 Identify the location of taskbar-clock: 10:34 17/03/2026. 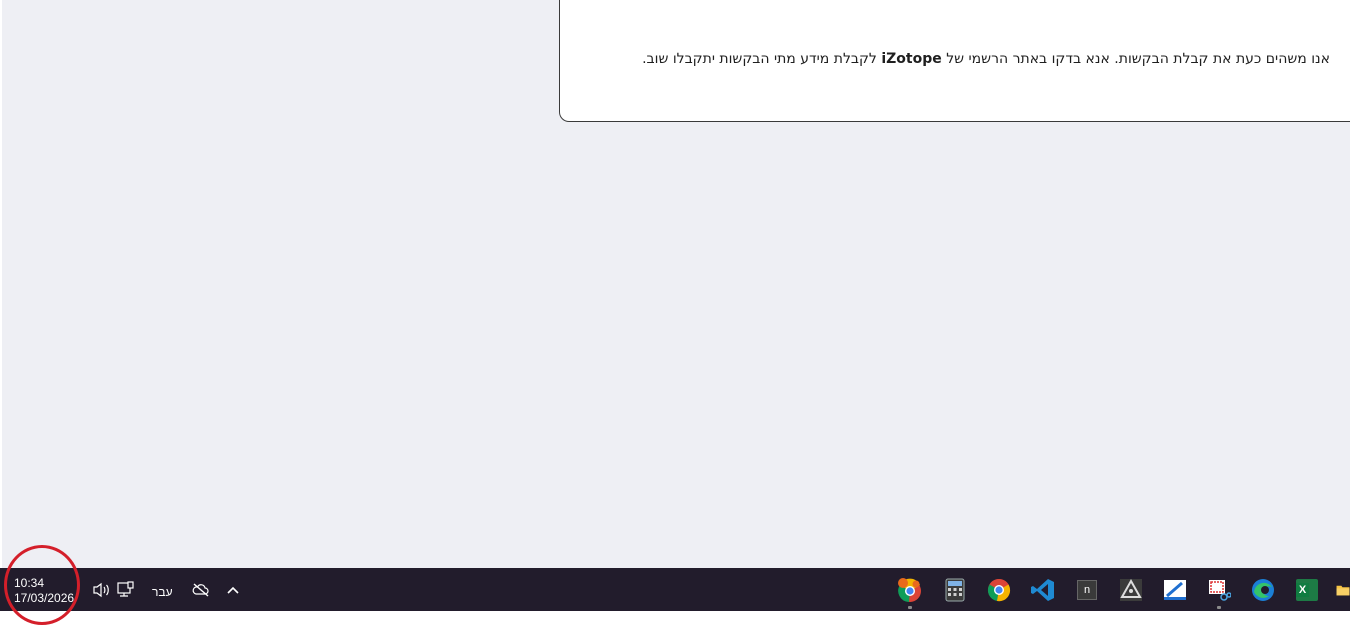
(44, 591).